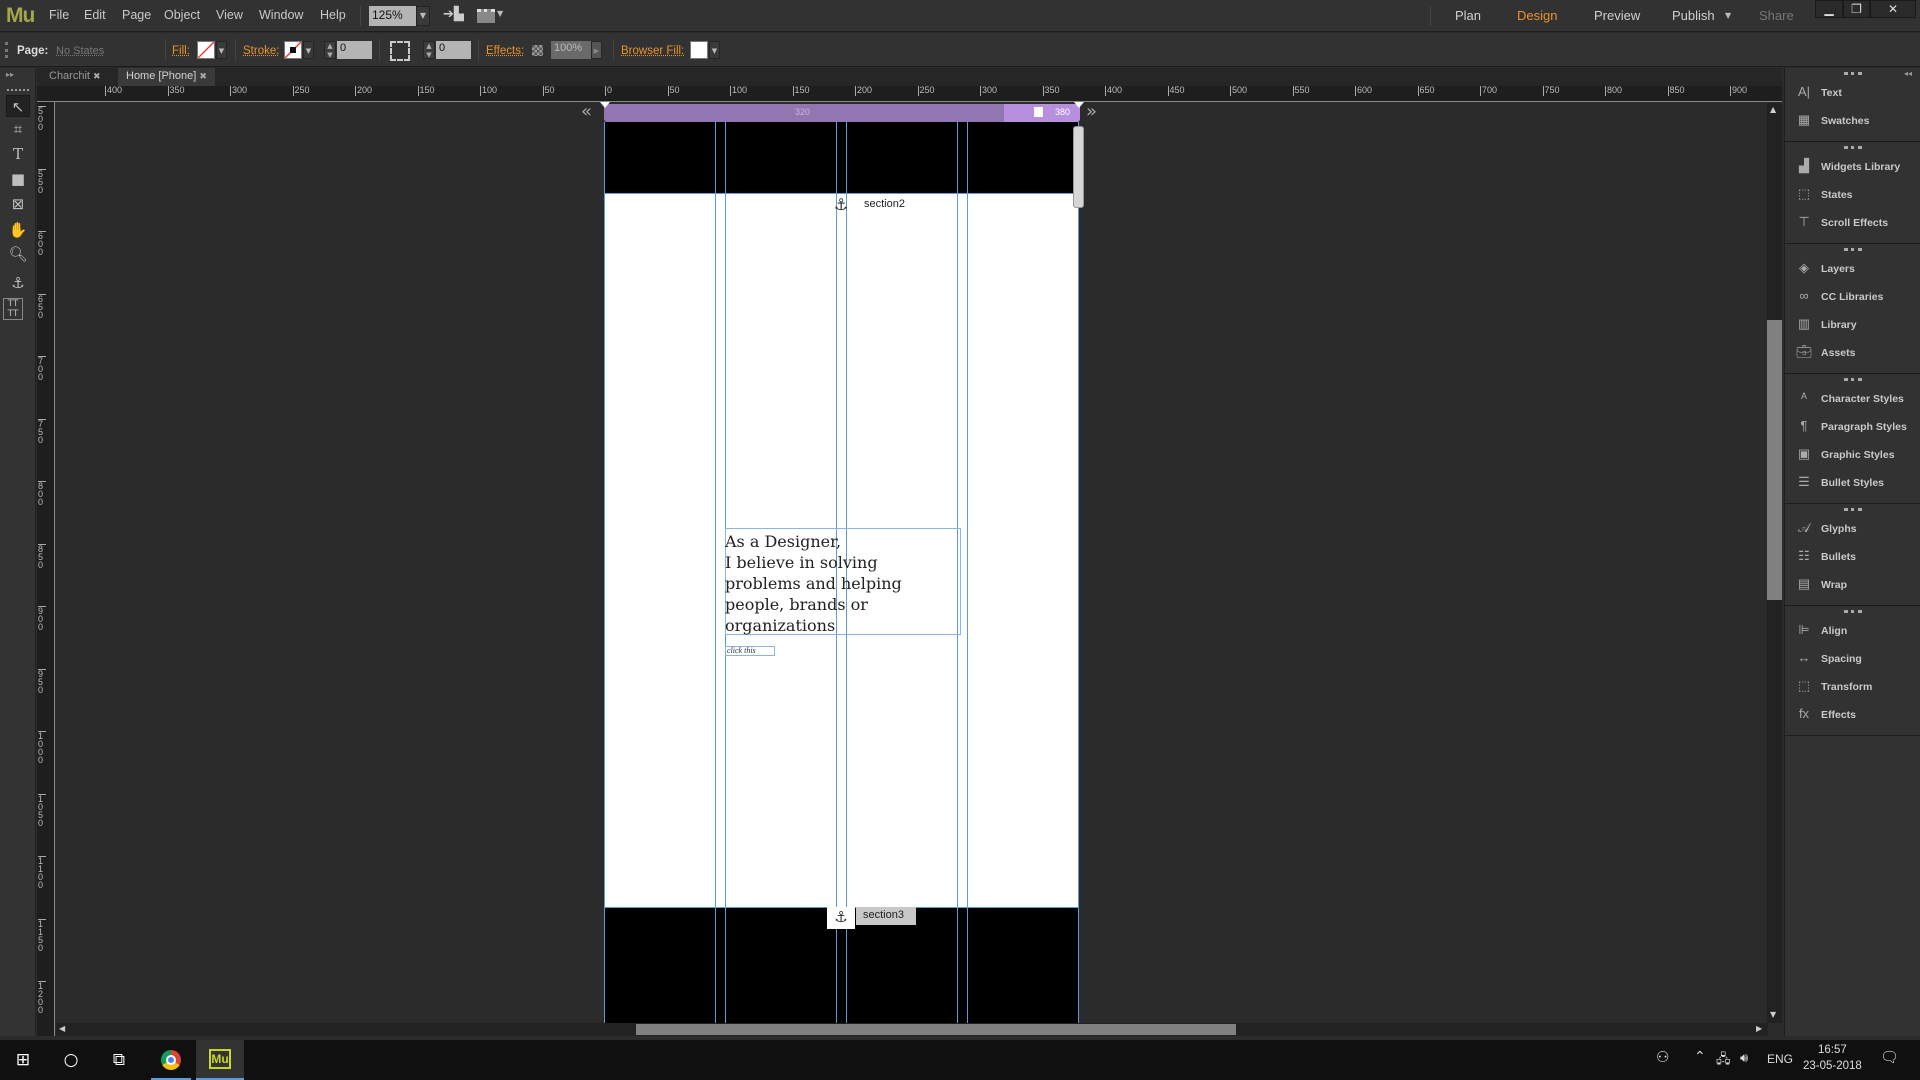  What do you see at coordinates (1723, 1061) in the screenshot?
I see `network-icon: 🖧︎` at bounding box center [1723, 1061].